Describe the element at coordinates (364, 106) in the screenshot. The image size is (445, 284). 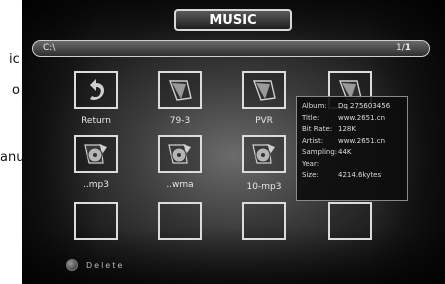
I see `info-value: Dq 275603456` at that location.